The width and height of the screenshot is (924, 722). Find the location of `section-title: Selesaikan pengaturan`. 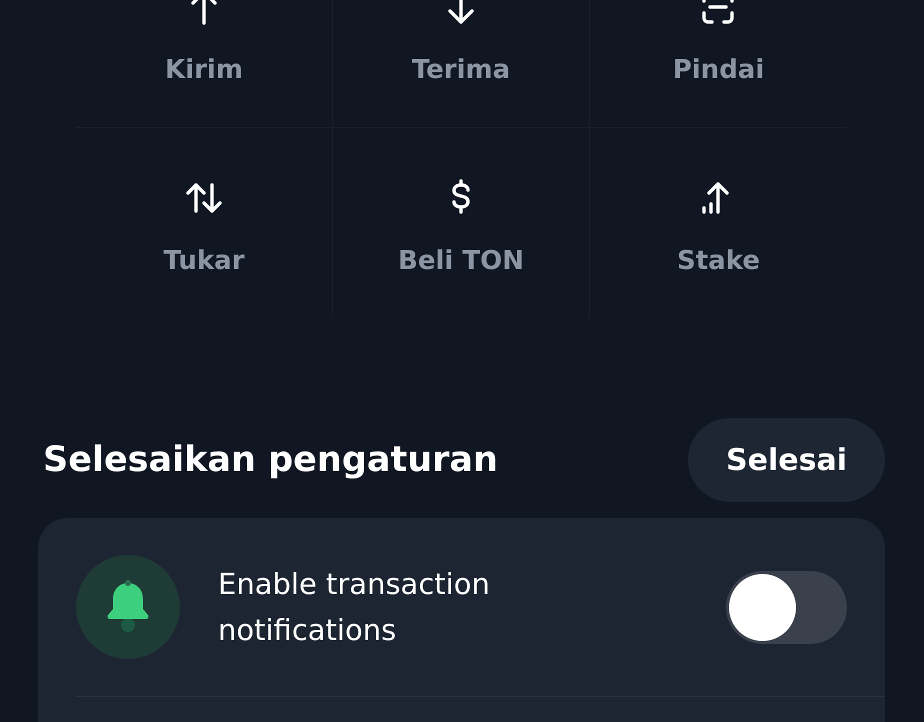

section-title: Selesaikan pengaturan is located at coordinates (270, 460).